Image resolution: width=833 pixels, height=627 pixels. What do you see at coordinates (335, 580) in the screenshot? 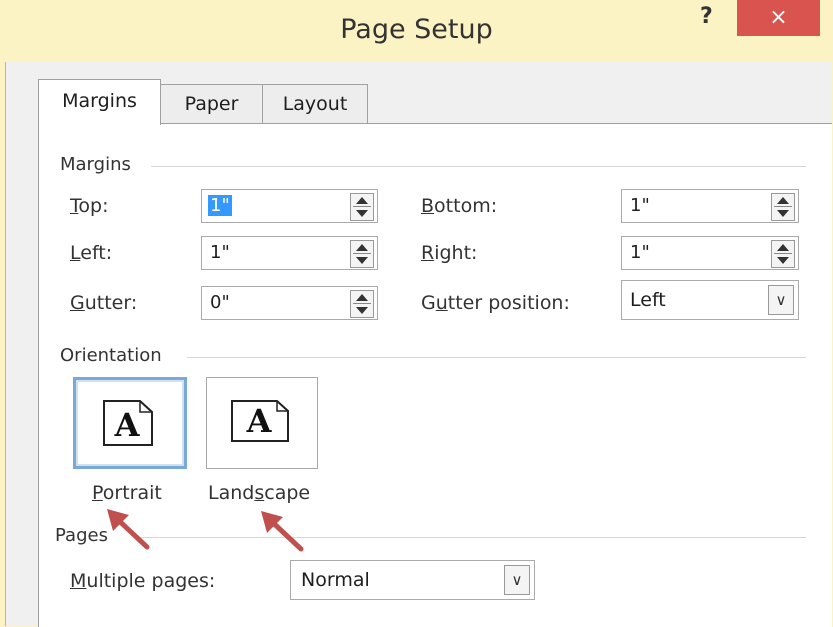
I see `multiple-pages-value: Normal` at bounding box center [335, 580].